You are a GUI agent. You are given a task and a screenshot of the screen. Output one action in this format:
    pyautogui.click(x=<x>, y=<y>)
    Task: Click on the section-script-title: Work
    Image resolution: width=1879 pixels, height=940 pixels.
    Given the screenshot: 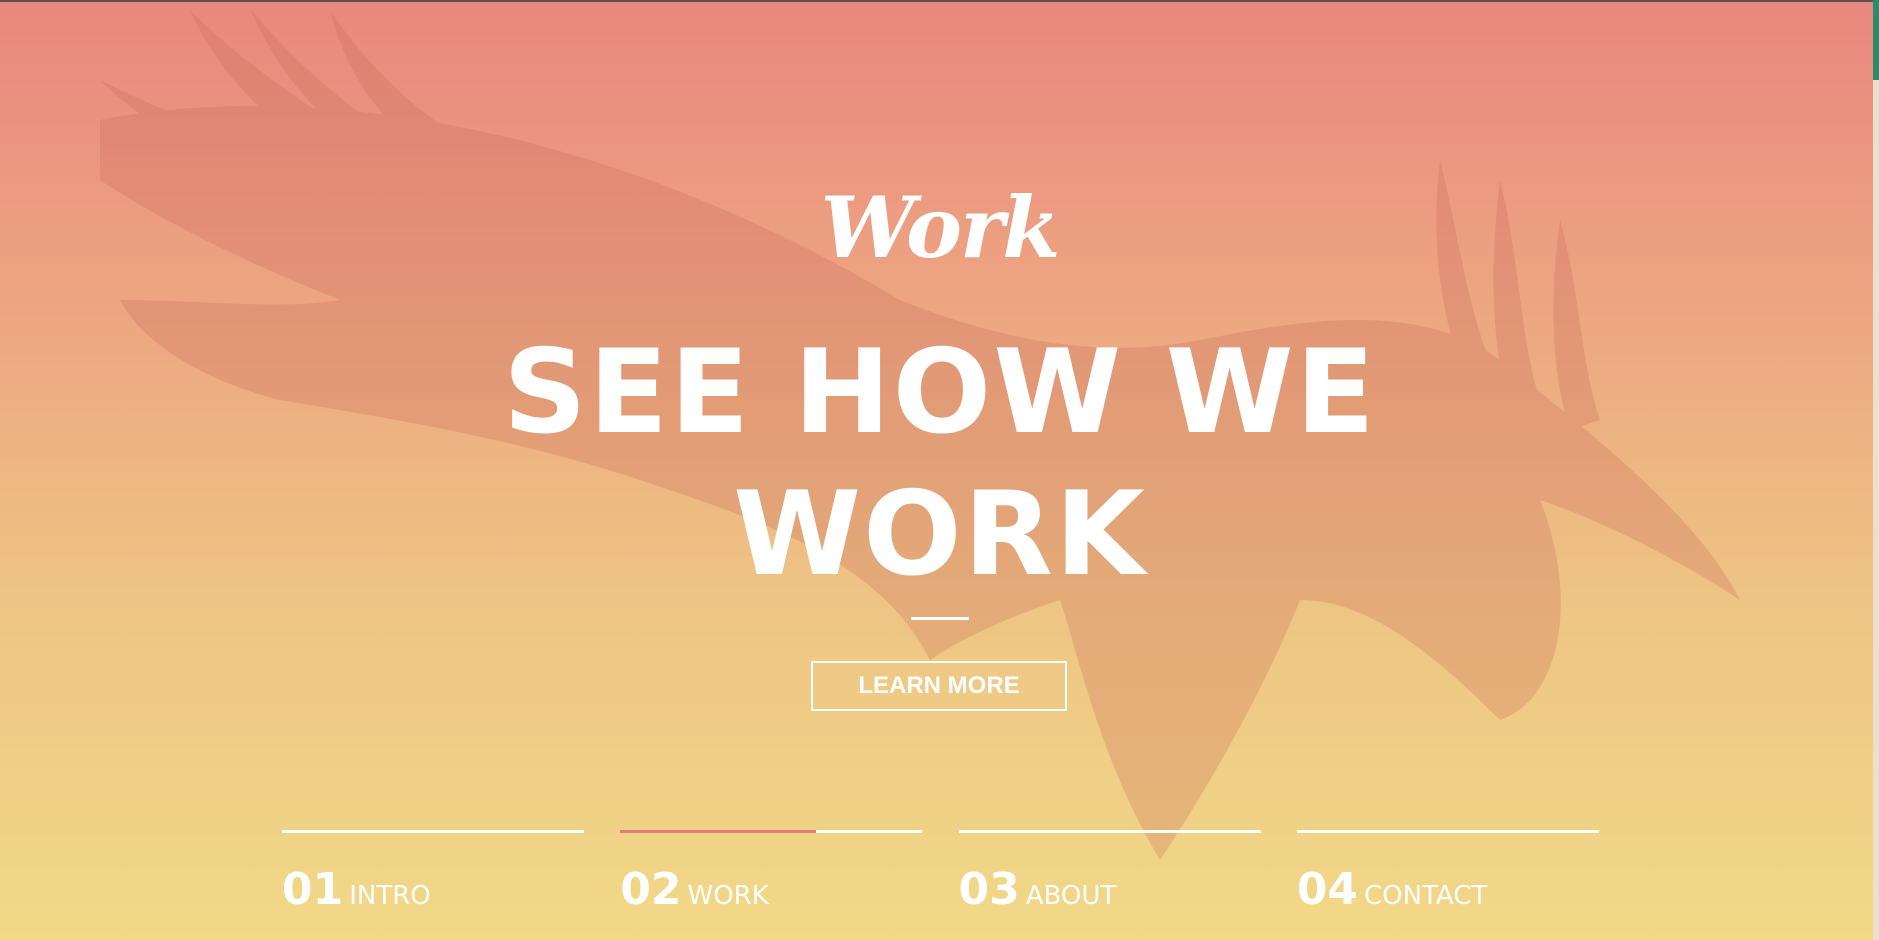 What is the action you would take?
    pyautogui.click(x=940, y=227)
    